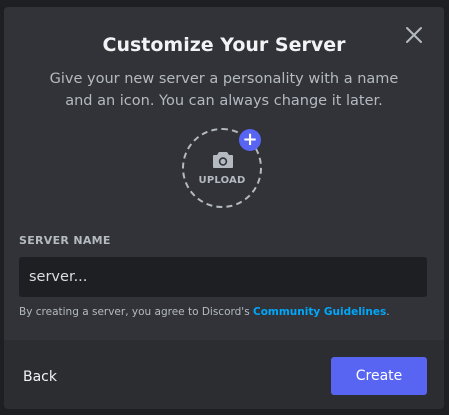 This screenshot has width=449, height=415. I want to click on upload-label: UPLOAD, so click(222, 180).